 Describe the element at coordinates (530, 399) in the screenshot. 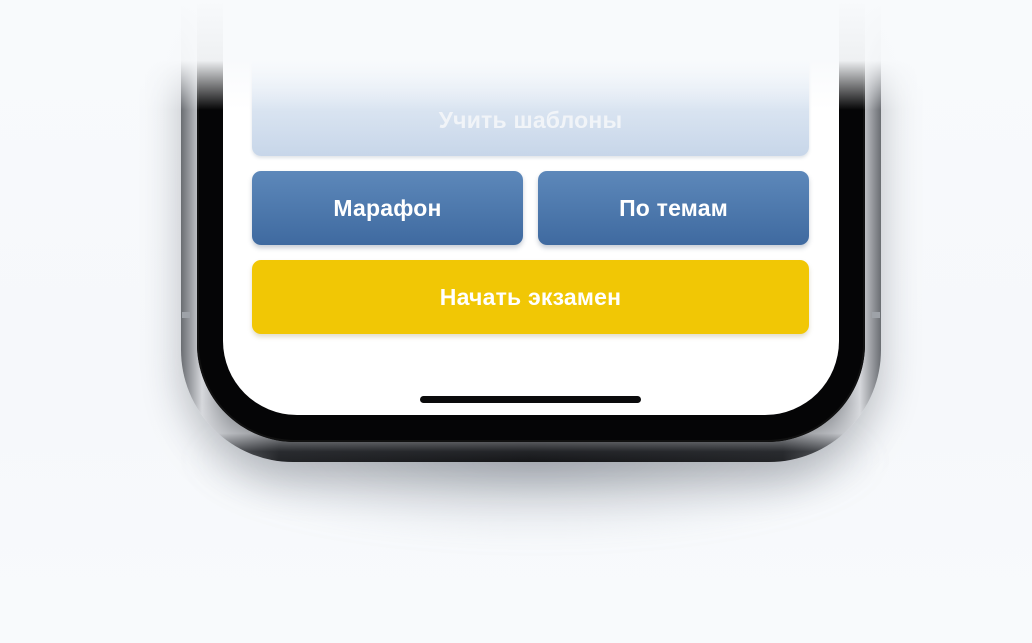

I see `home-indicator` at that location.